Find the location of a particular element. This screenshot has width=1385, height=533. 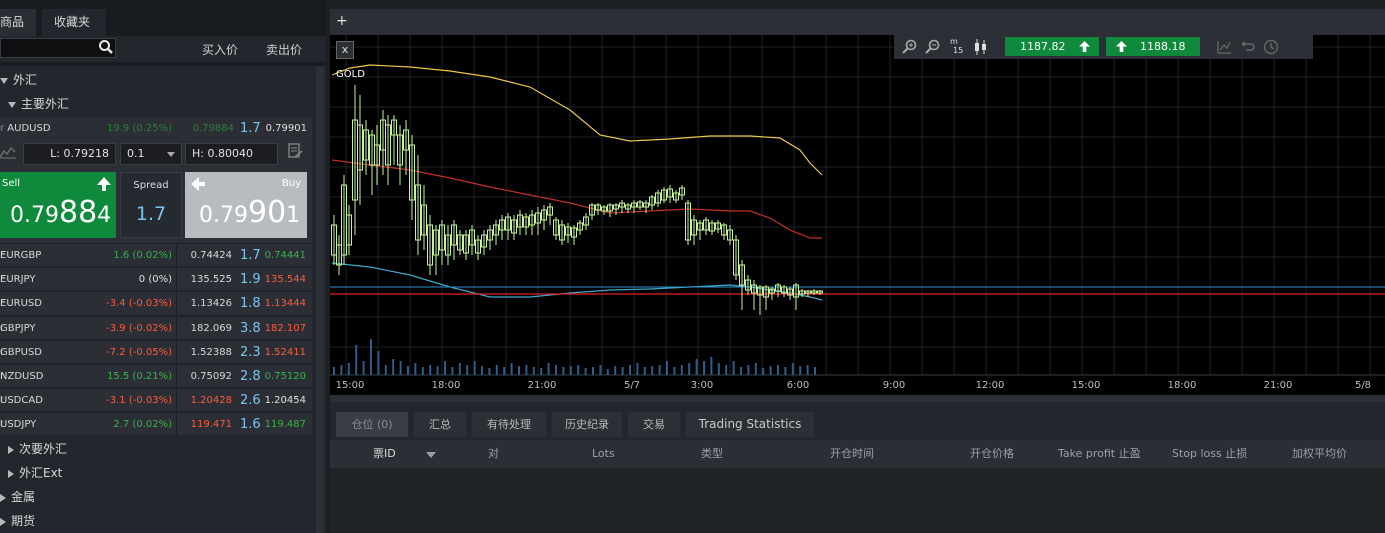

column-open-time: 开仓时间 is located at coordinates (852, 454).